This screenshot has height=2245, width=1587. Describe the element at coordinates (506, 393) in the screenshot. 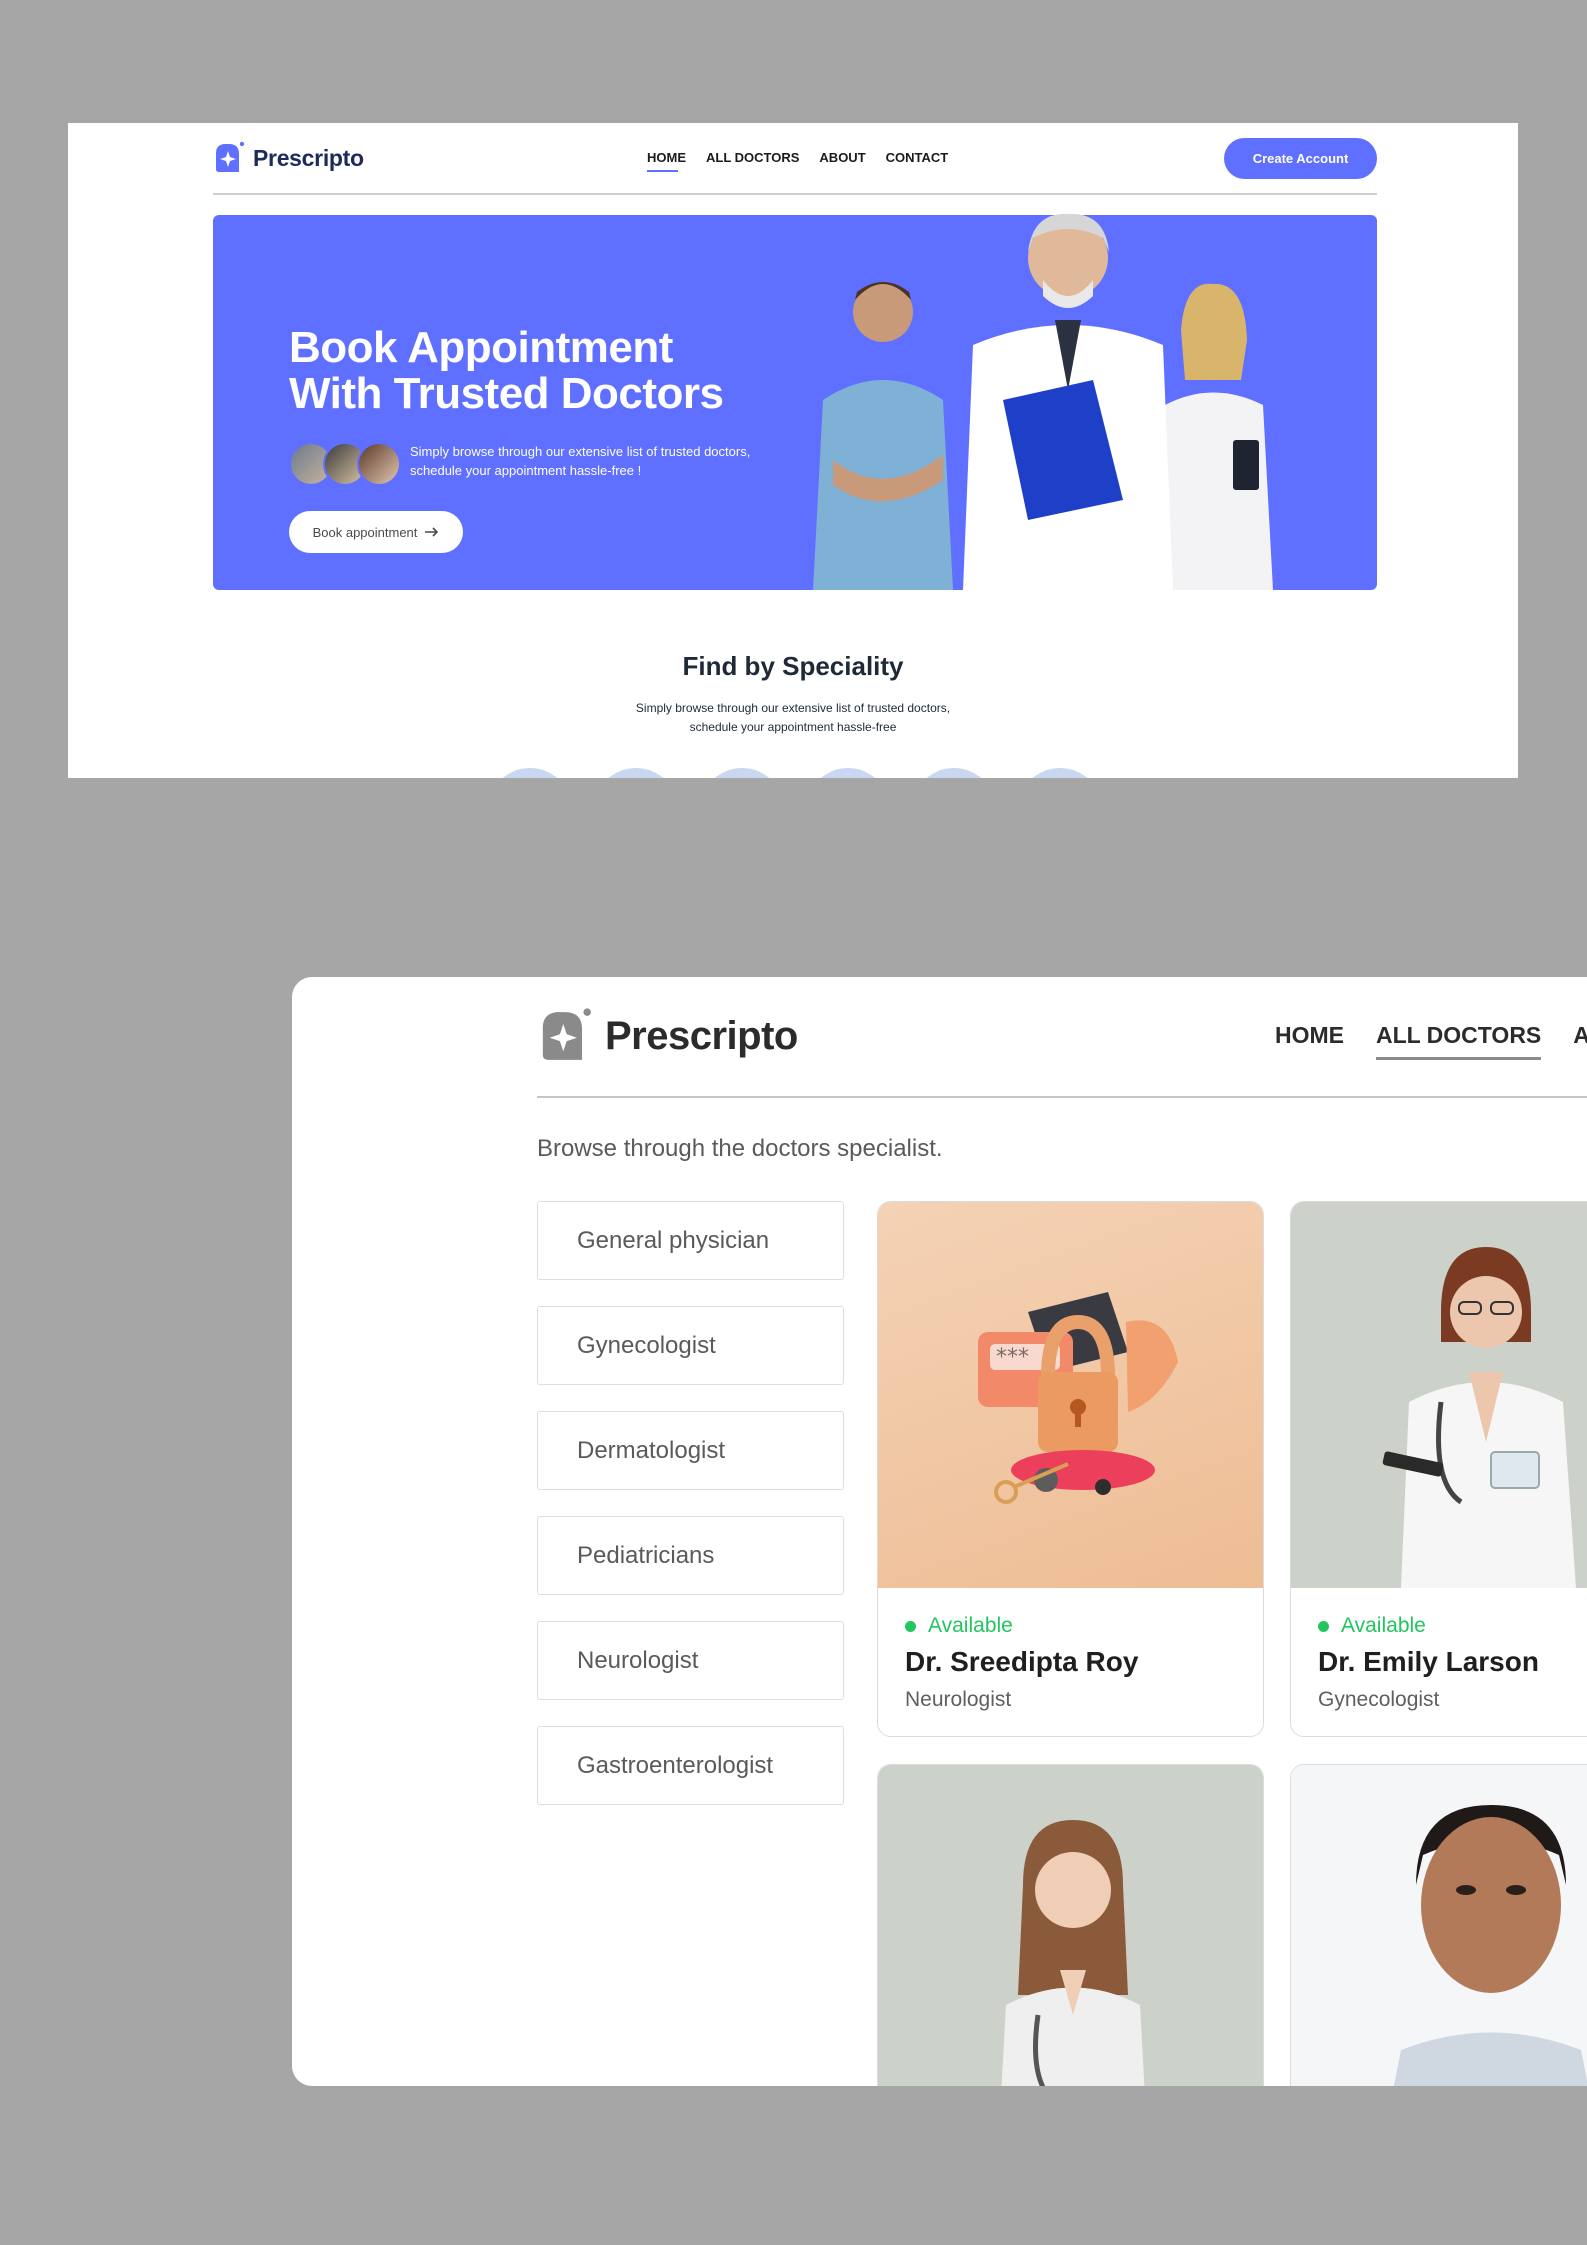

I see `hero-title-line2: With Trusted Doctors` at that location.